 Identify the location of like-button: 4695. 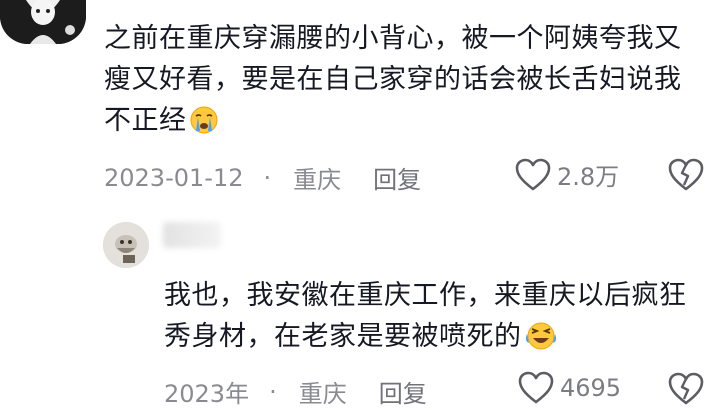
(569, 388).